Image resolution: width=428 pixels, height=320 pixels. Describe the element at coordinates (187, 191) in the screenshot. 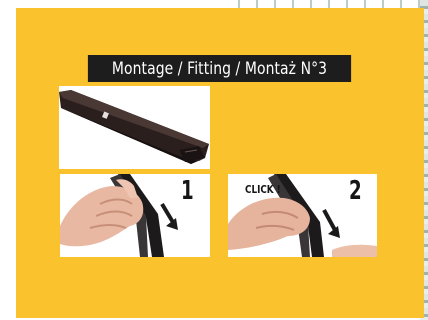

I see `step-1-number: 1` at that location.